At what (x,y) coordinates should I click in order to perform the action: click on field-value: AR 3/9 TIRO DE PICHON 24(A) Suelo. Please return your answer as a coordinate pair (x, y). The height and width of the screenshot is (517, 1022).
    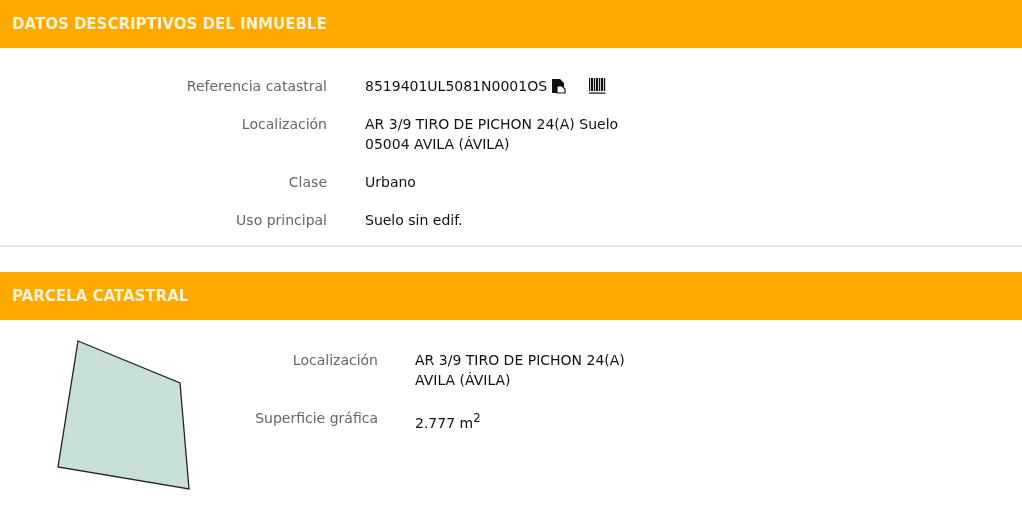
    Looking at the image, I should click on (492, 124).